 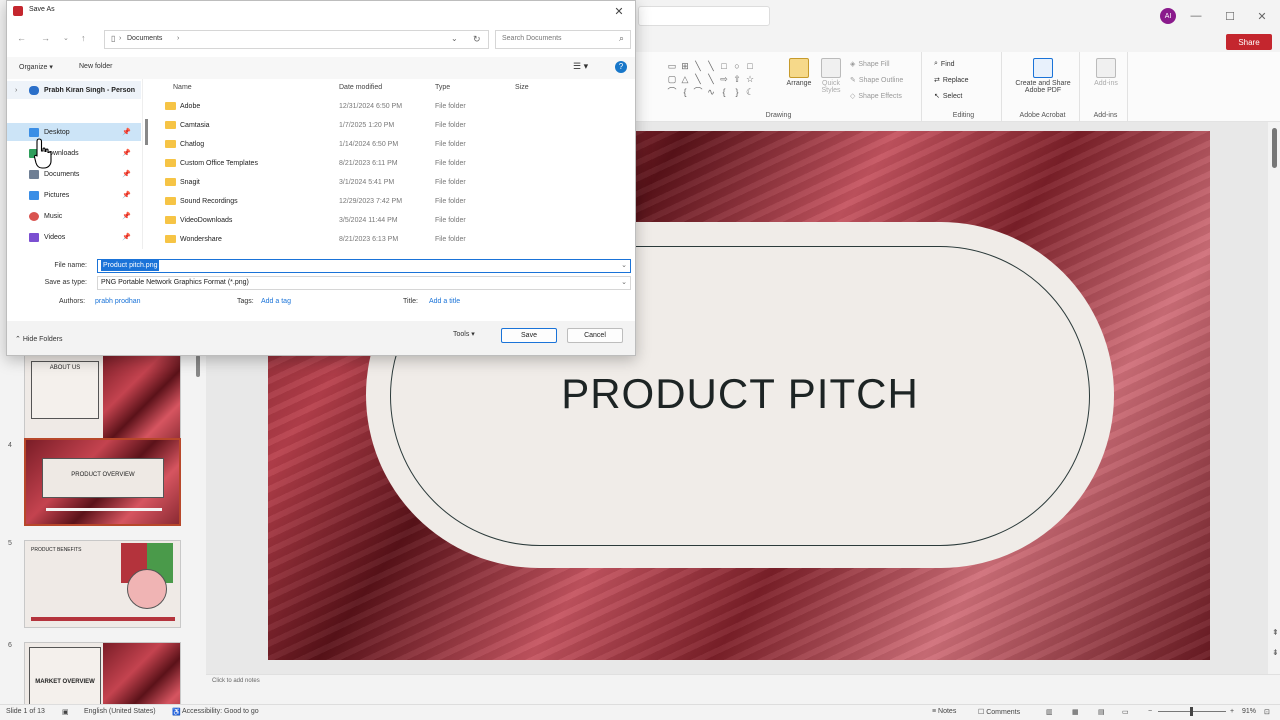 I want to click on up-folder-arrow-icon: ↑, so click(x=83, y=38).